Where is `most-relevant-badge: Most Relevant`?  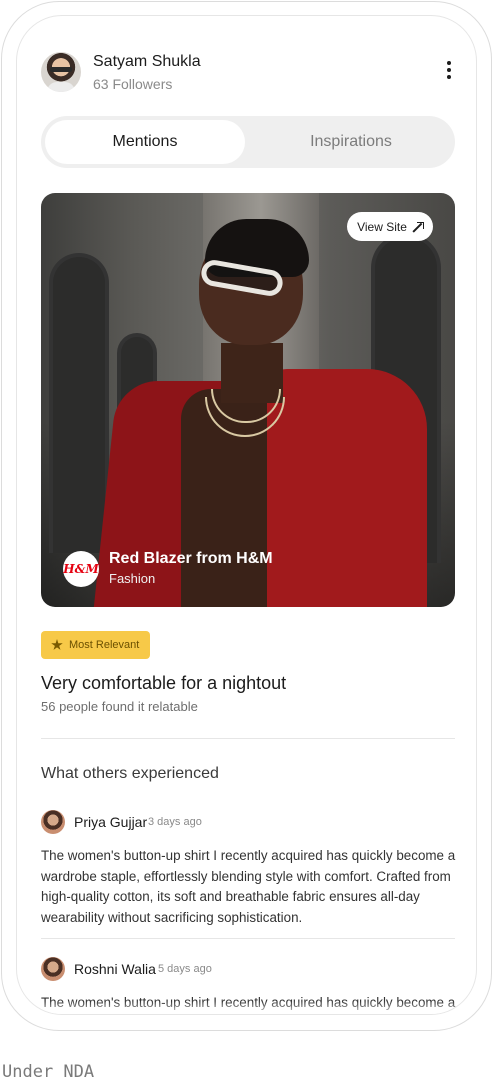 most-relevant-badge: Most Relevant is located at coordinates (95, 645).